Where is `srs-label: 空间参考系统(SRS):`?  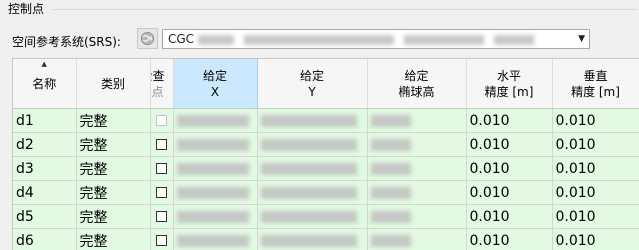 srs-label: 空间参考系统(SRS): is located at coordinates (66, 41).